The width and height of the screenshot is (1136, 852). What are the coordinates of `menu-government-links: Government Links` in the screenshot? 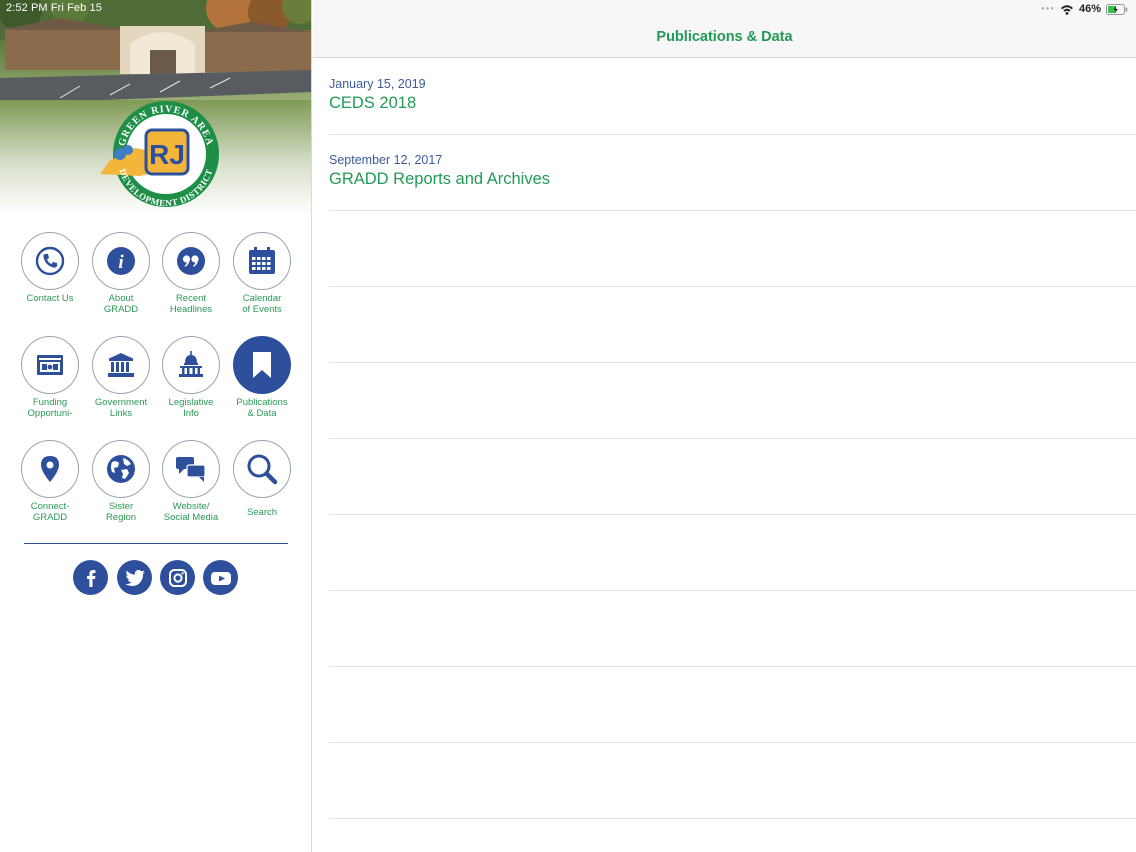 It's located at (121, 384).